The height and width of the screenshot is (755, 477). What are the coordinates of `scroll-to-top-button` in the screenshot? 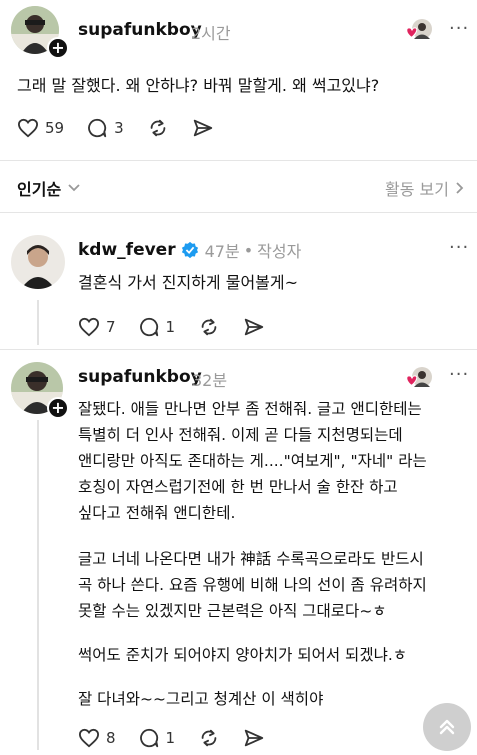 It's located at (447, 727).